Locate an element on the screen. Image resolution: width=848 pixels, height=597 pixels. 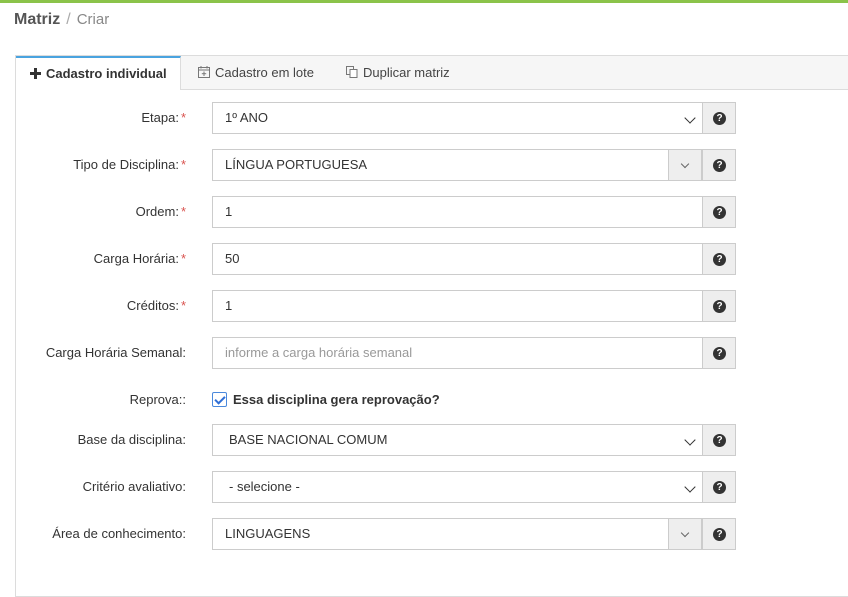
breadcrumb-current: Criar is located at coordinates (93, 19).